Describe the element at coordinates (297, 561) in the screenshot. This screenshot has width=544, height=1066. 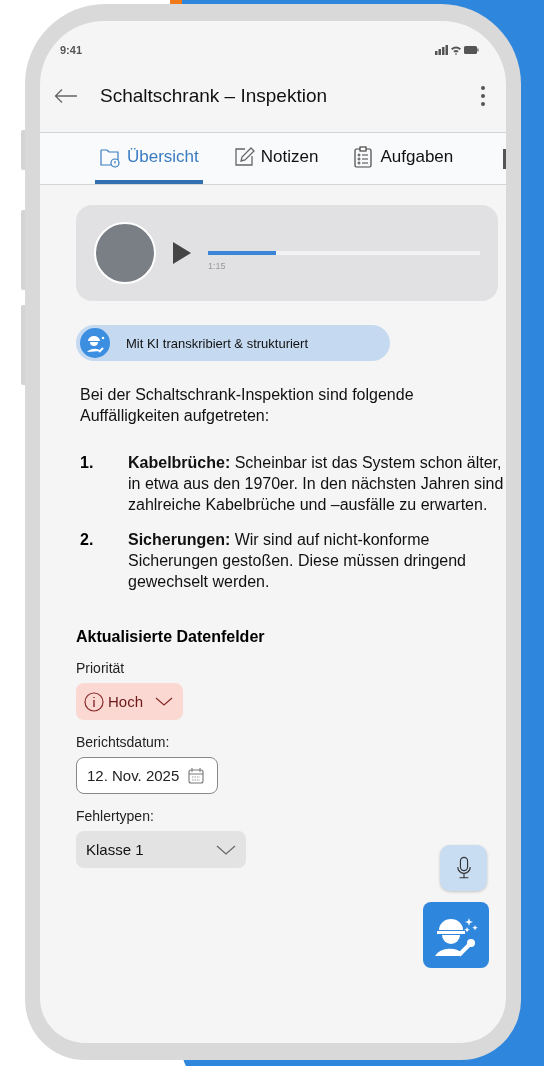
I see `list-item-text: Sicherungen: Wir sind auf nicht-konforme Sicherungen gestoßen. Diese müssen dringend gewechselt werden.` at that location.